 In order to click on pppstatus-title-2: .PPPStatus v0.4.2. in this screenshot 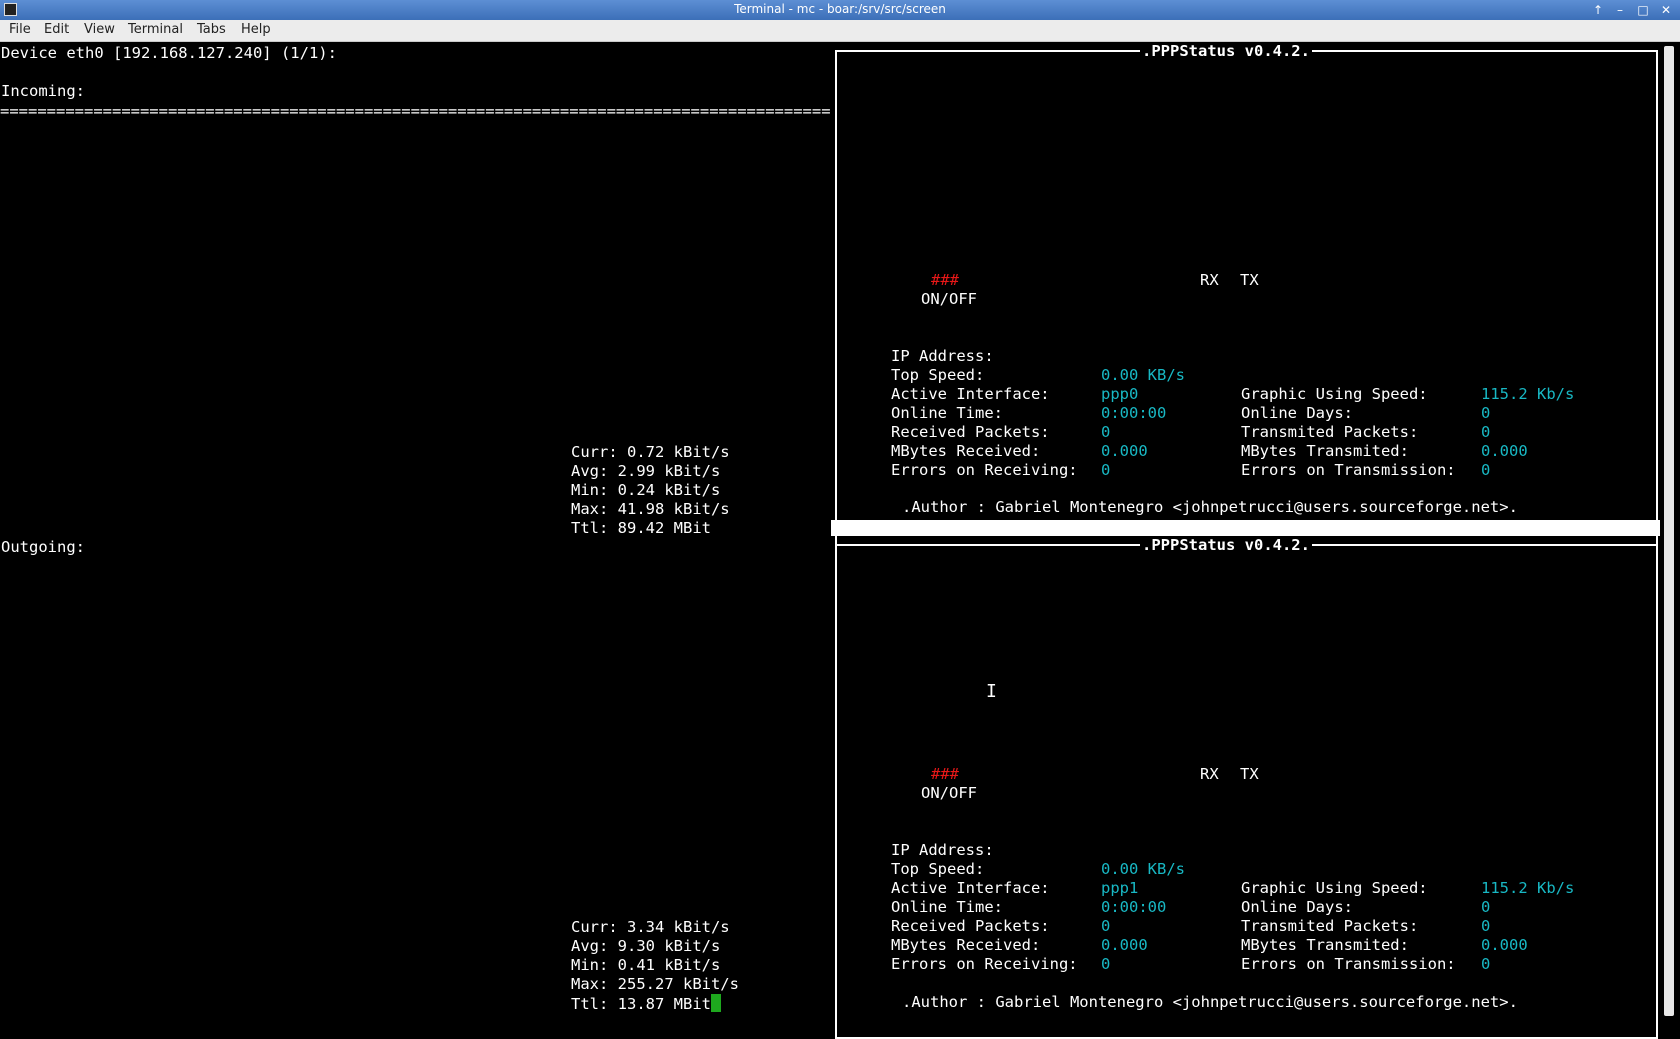, I will do `click(1226, 545)`.